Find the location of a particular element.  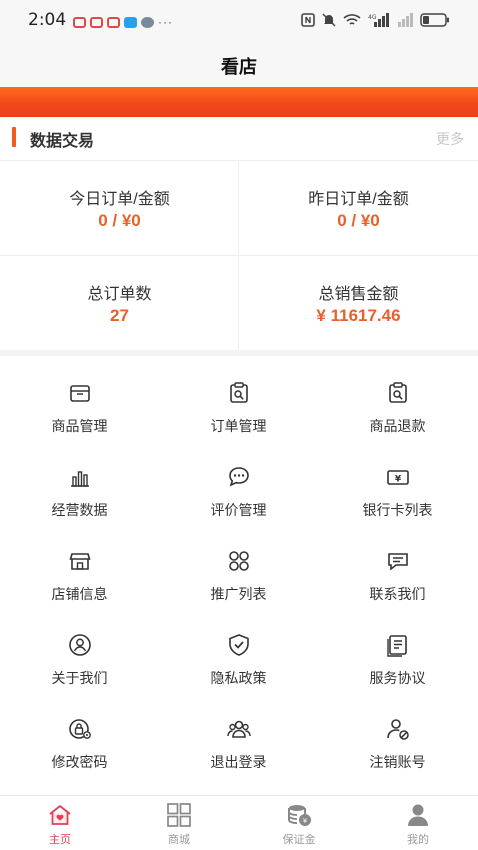

menu-item-store-info: 店铺信息 is located at coordinates (79, 566).